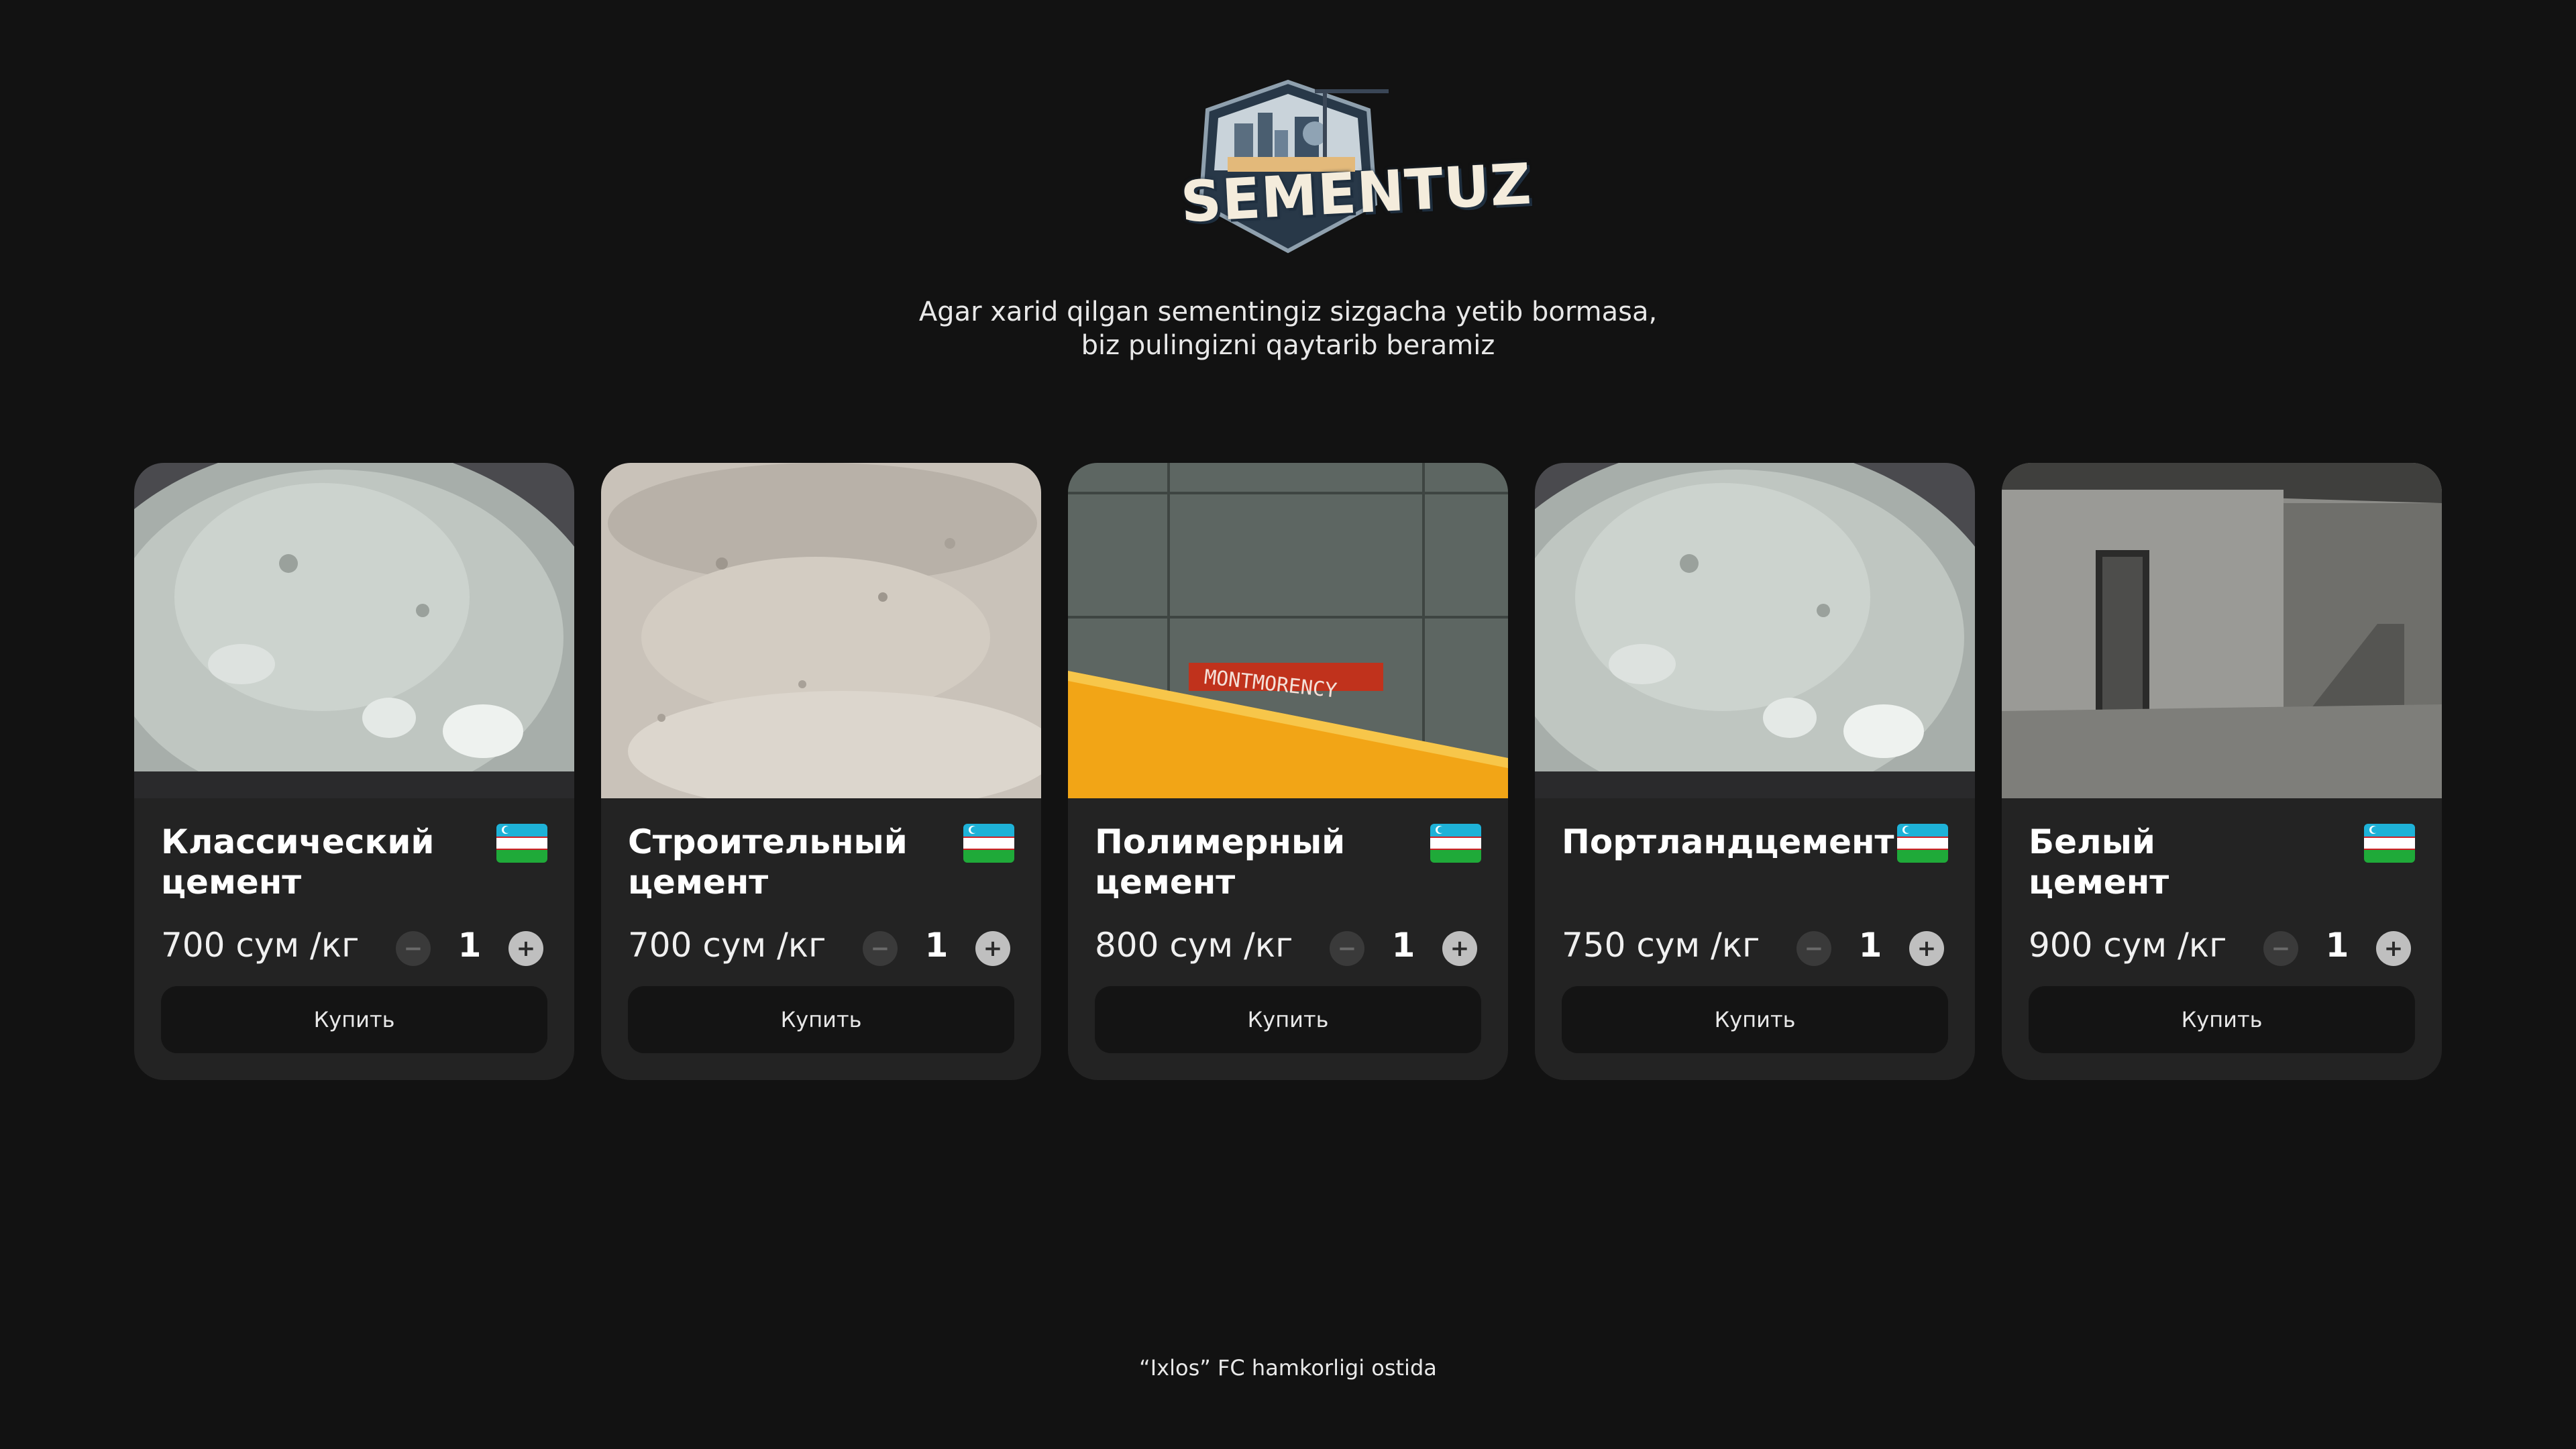  What do you see at coordinates (1288, 345) in the screenshot?
I see `tagline-line-2: biz pulingizni qaytarib beramiz` at bounding box center [1288, 345].